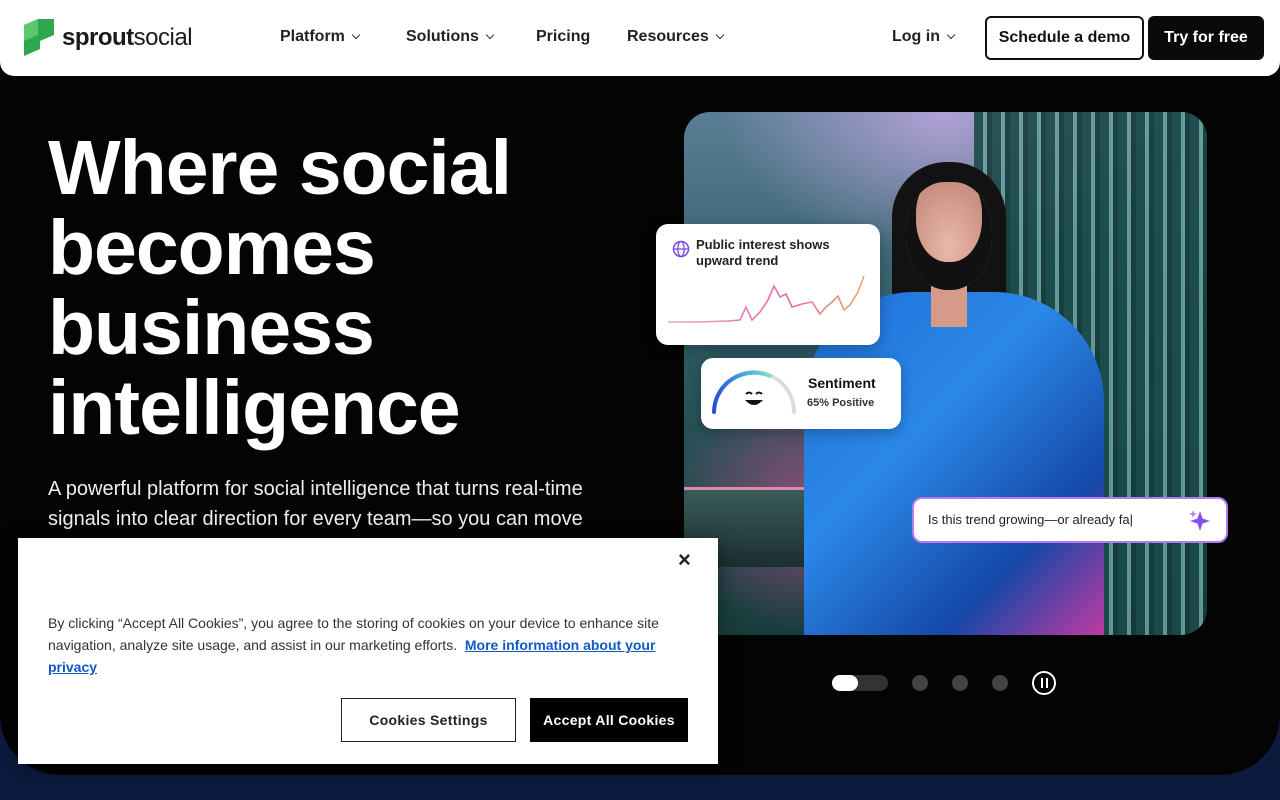 This screenshot has width=1280, height=800. I want to click on sprout-leaf-icon, so click(39, 37).